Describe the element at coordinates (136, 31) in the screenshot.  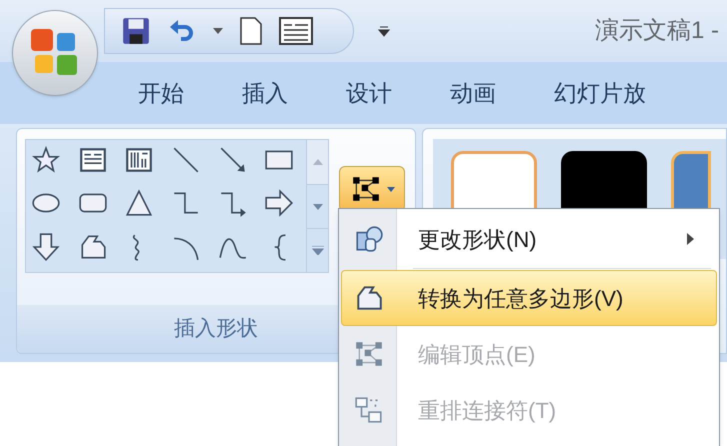
I see `save-icon` at that location.